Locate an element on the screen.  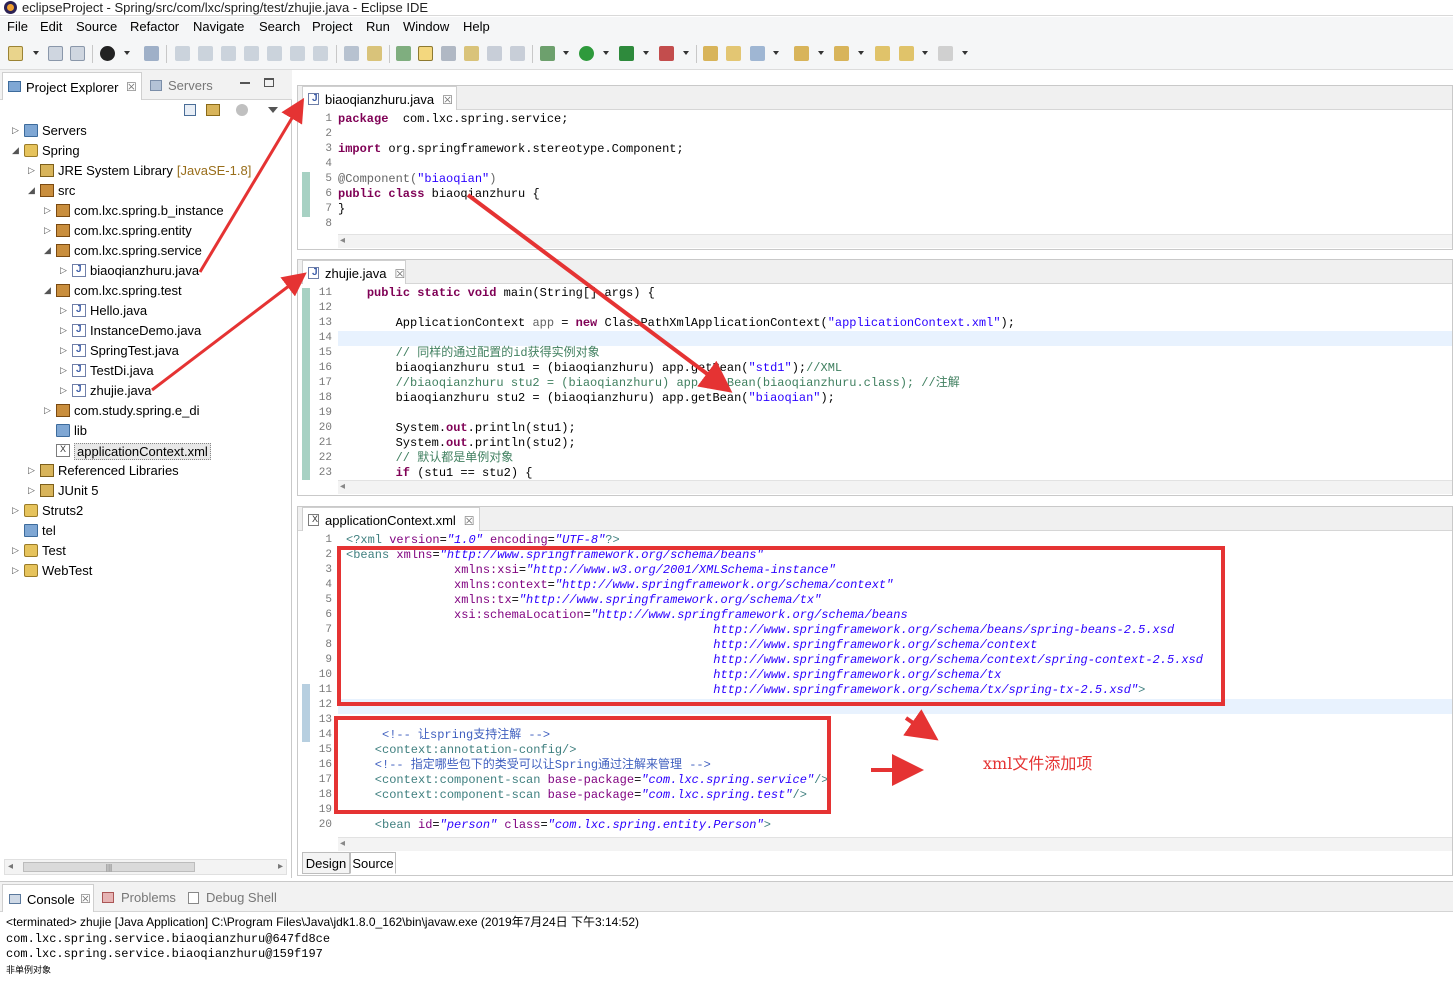
previous-annotation-dropdown-icon is located at coordinates (861, 53).